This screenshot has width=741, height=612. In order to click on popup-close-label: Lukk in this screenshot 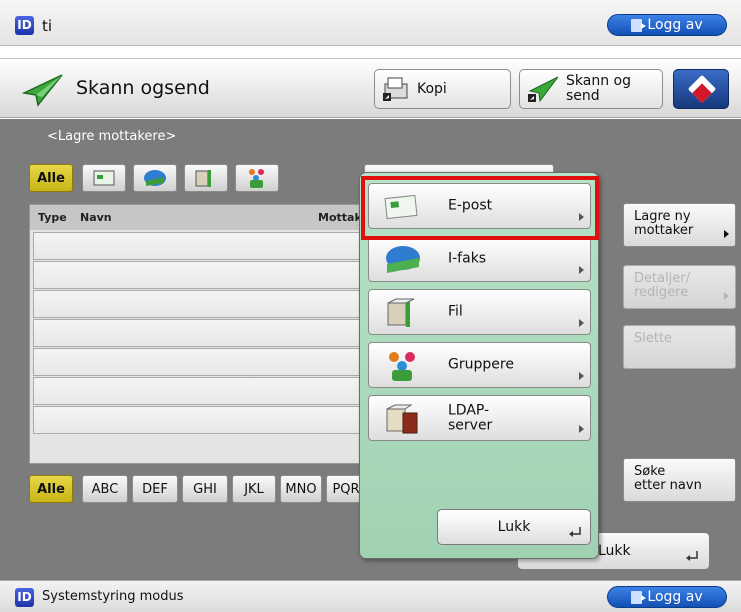, I will do `click(514, 527)`.